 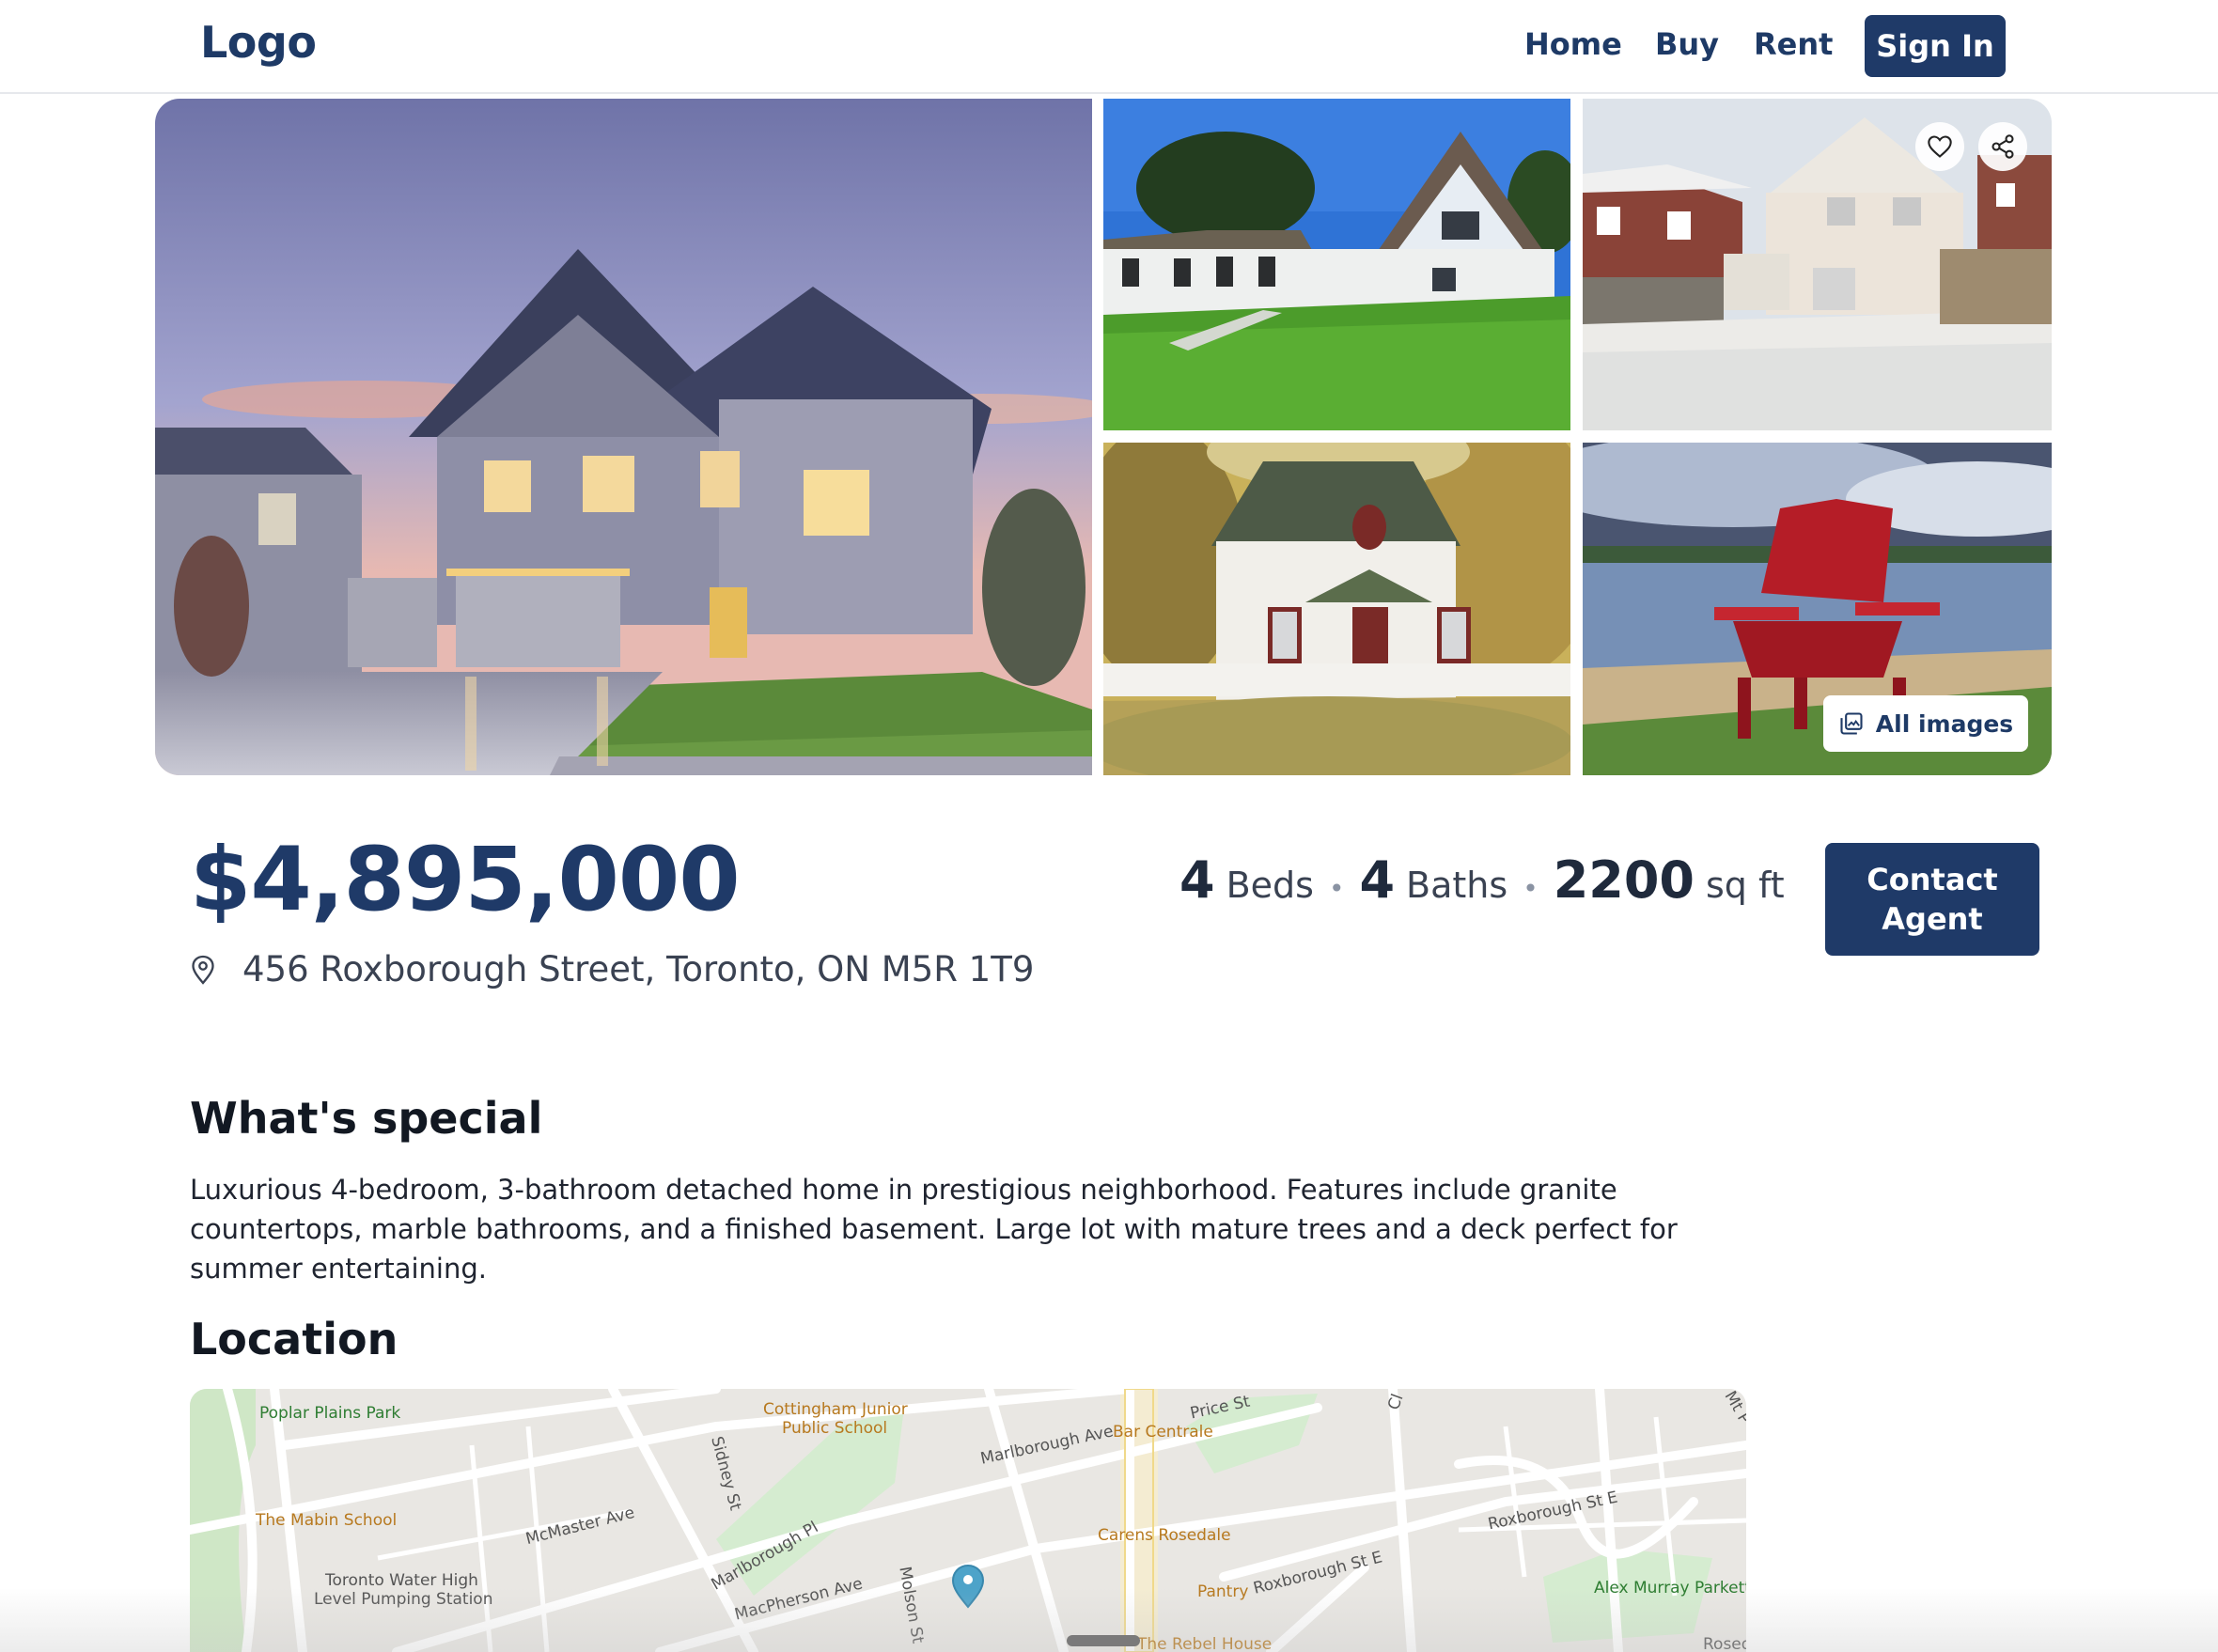 I want to click on images-icon, so click(x=1852, y=723).